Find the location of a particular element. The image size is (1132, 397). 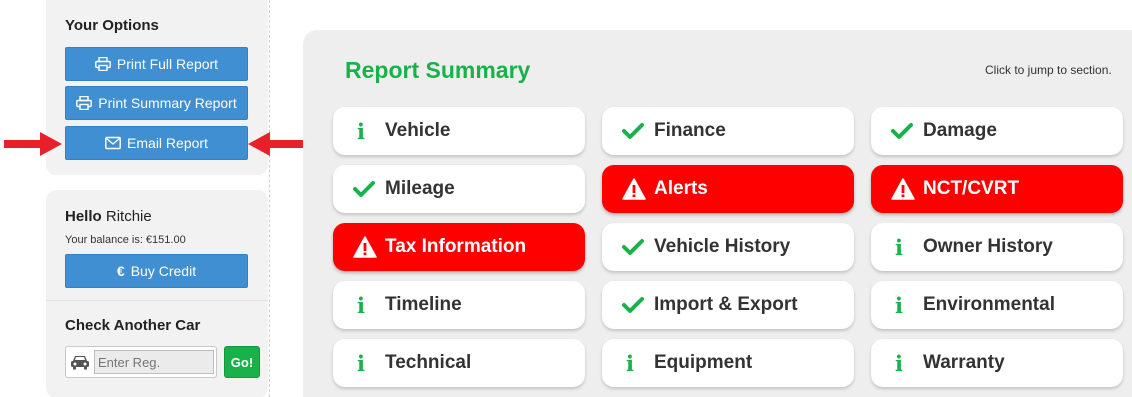

car-icon is located at coordinates (80, 363).